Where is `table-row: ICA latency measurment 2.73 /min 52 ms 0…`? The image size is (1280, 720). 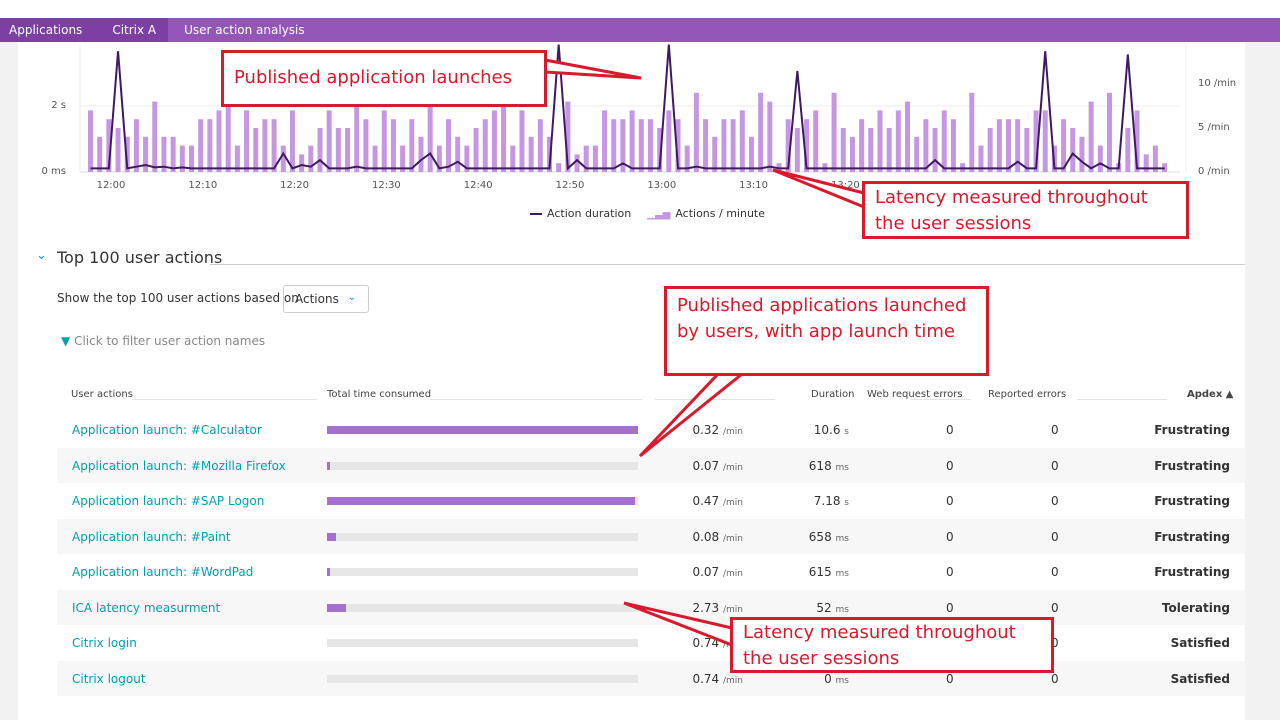
table-row: ICA latency measurment 2.73 /min 52 ms 0… is located at coordinates (651, 607).